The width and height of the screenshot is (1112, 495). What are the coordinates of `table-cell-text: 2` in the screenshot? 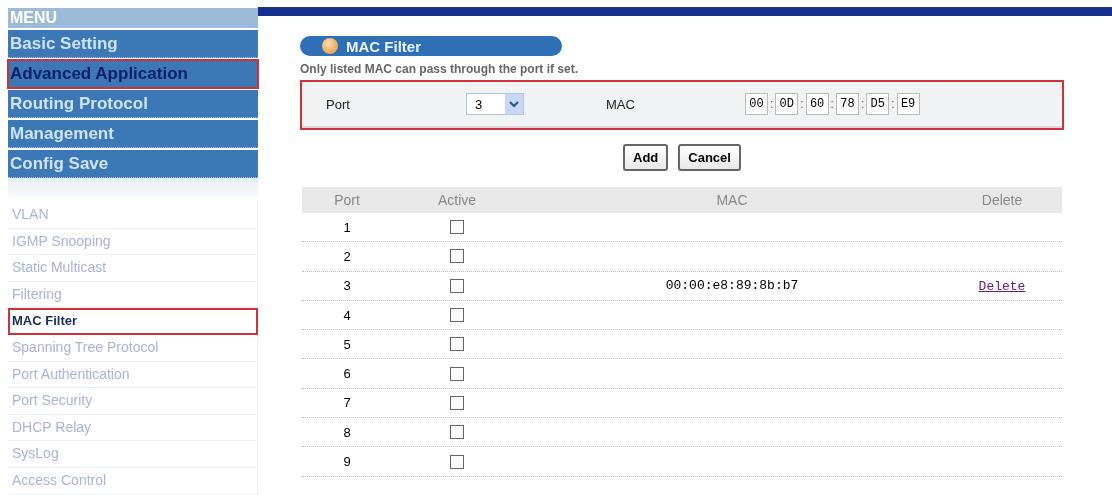 It's located at (347, 256).